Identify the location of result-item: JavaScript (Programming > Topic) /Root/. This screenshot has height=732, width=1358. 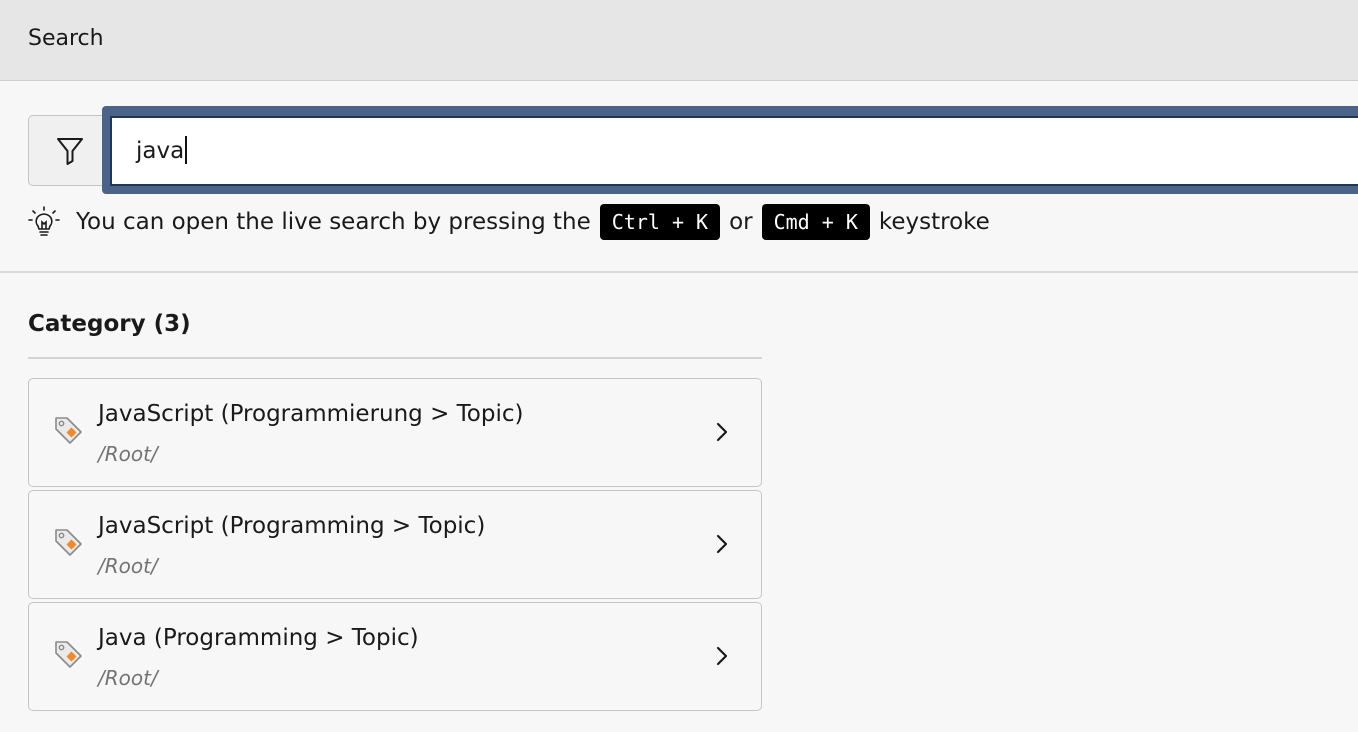
(395, 544).